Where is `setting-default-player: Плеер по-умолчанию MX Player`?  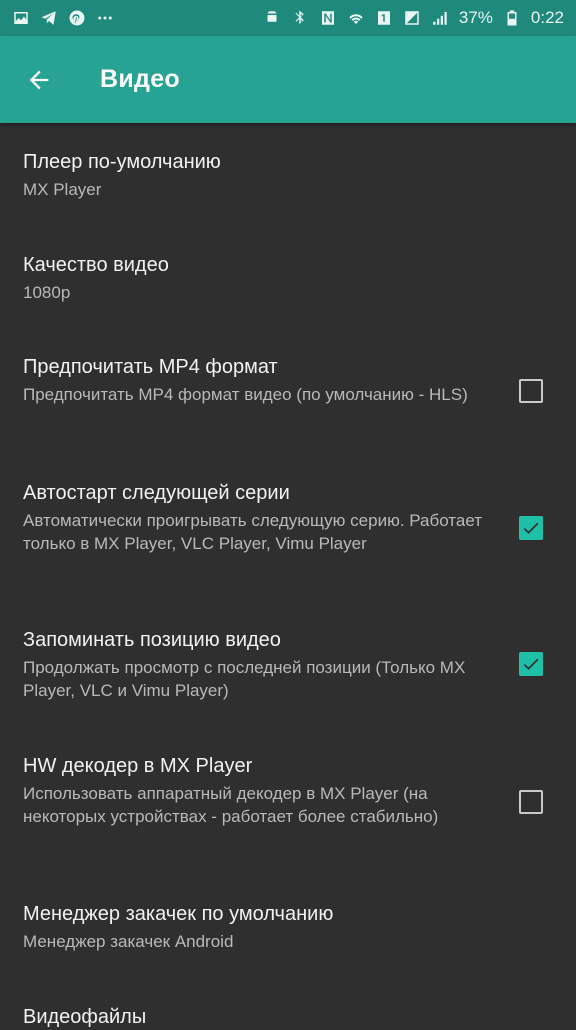 setting-default-player: Плеер по-умолчанию MX Player is located at coordinates (288, 175).